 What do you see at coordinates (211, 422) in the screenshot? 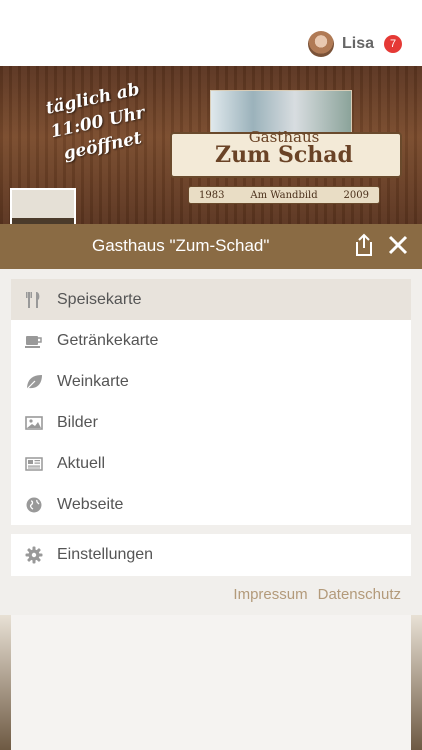
I see `menu-item-bilder: Bilder` at bounding box center [211, 422].